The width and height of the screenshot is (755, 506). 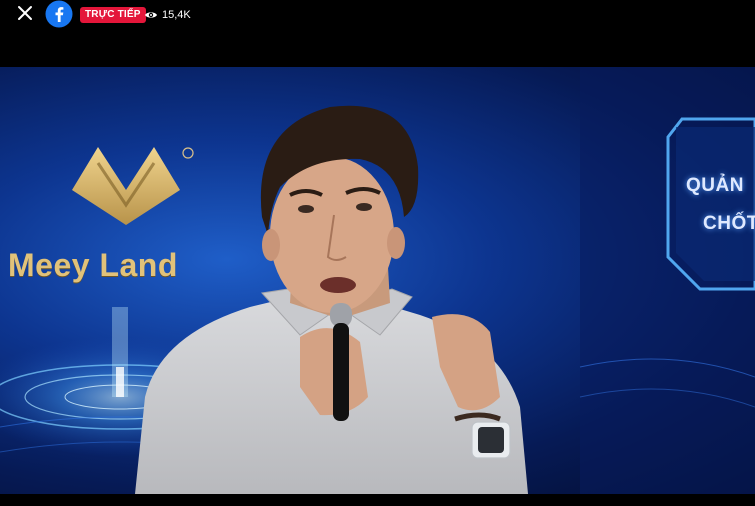 What do you see at coordinates (377, 15) in the screenshot?
I see `live-stream-topbar: TRỰC TIẾP 15,4K` at bounding box center [377, 15].